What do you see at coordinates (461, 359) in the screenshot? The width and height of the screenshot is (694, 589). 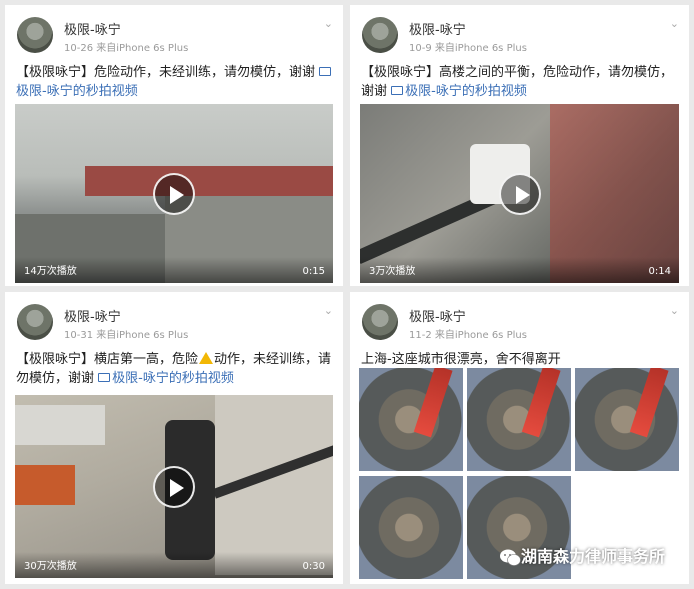 I see `post-body: 上海-这座城市很漂亮，舍不得离开` at bounding box center [461, 359].